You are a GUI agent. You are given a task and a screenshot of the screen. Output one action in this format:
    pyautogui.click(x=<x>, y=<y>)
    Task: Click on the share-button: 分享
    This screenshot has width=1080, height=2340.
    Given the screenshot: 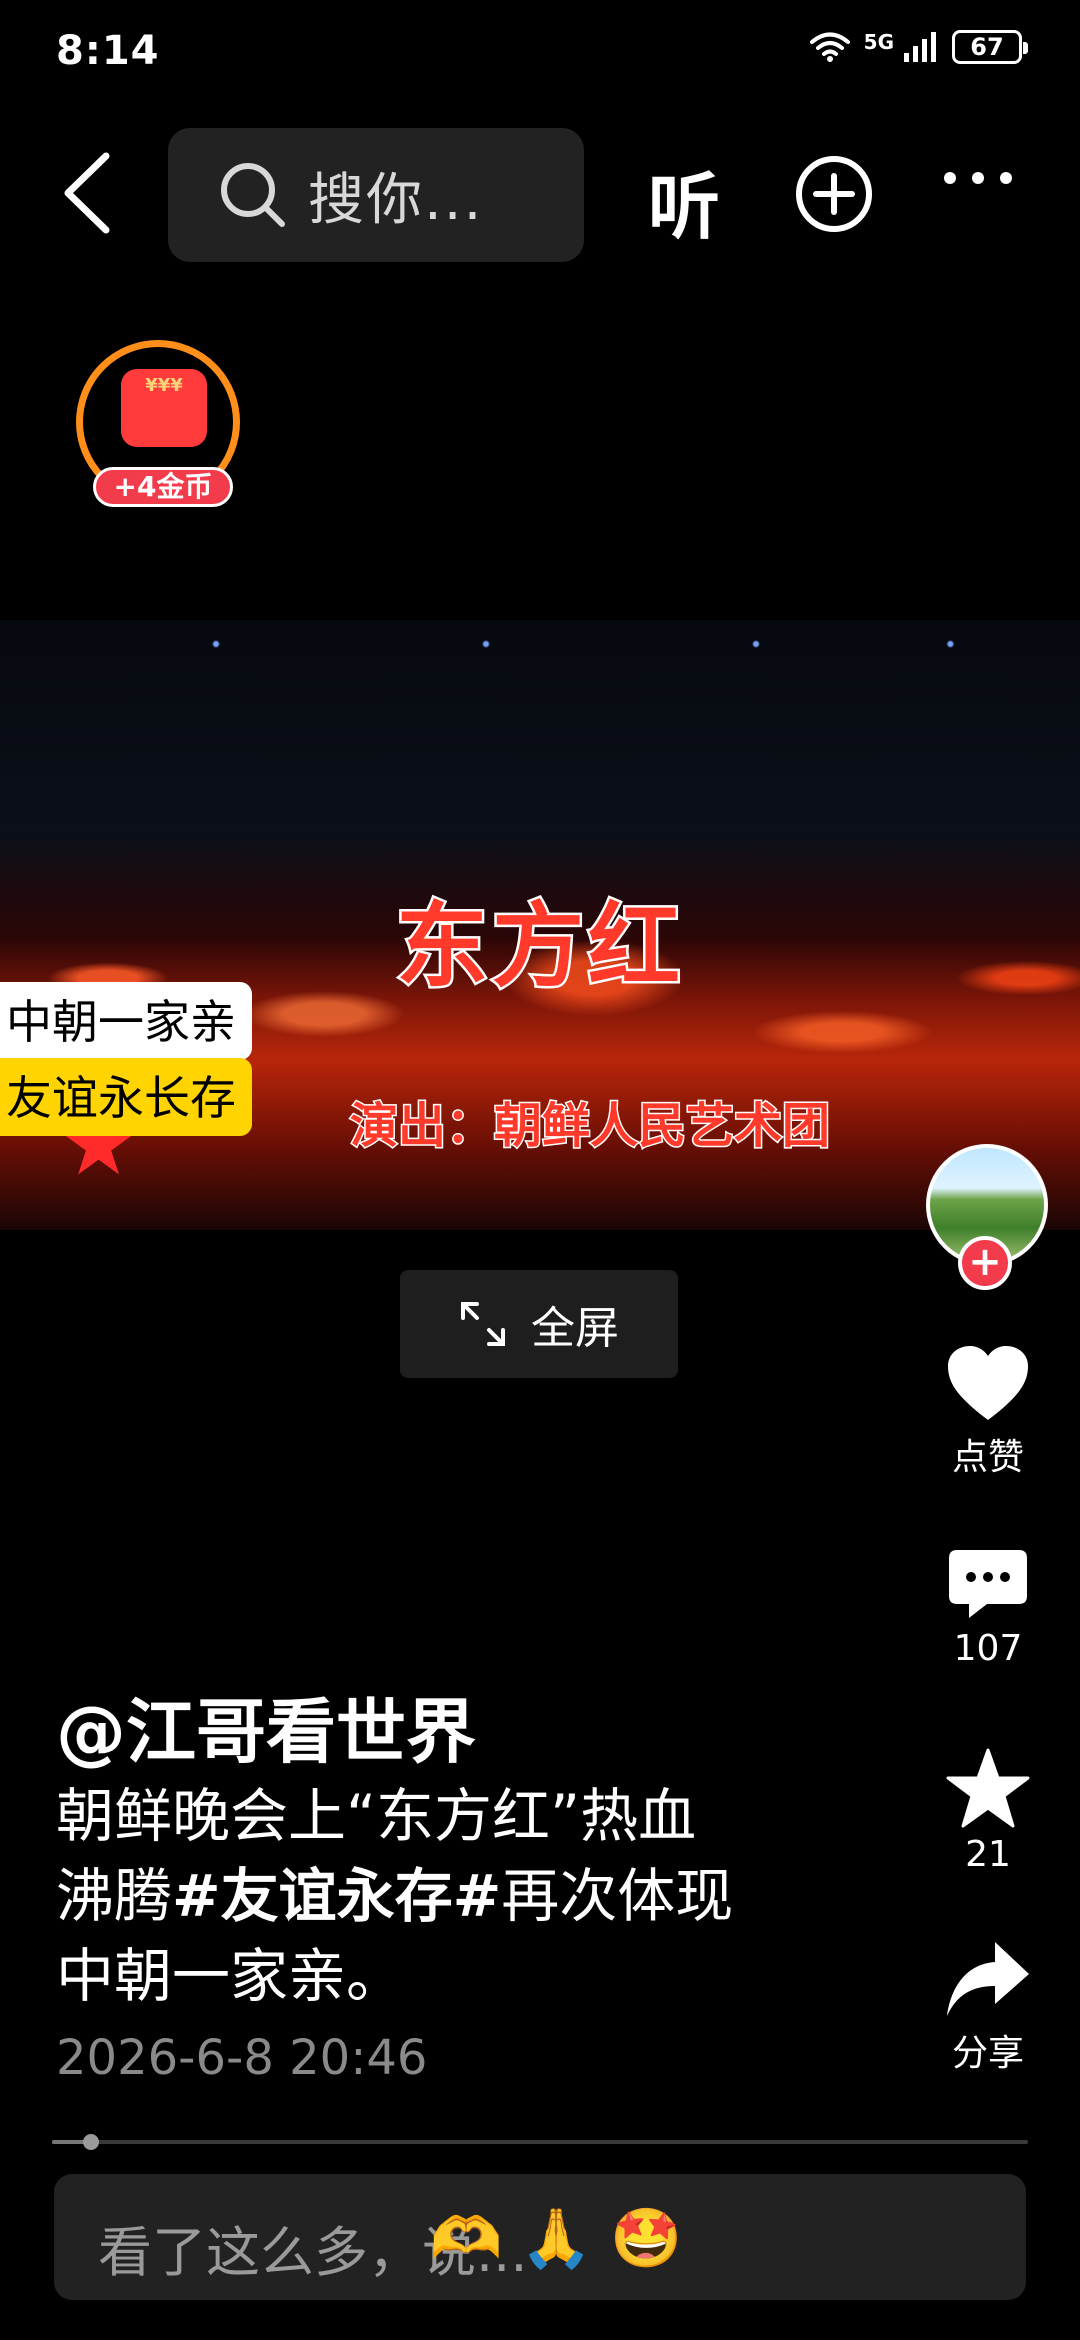 What is the action you would take?
    pyautogui.click(x=988, y=2008)
    